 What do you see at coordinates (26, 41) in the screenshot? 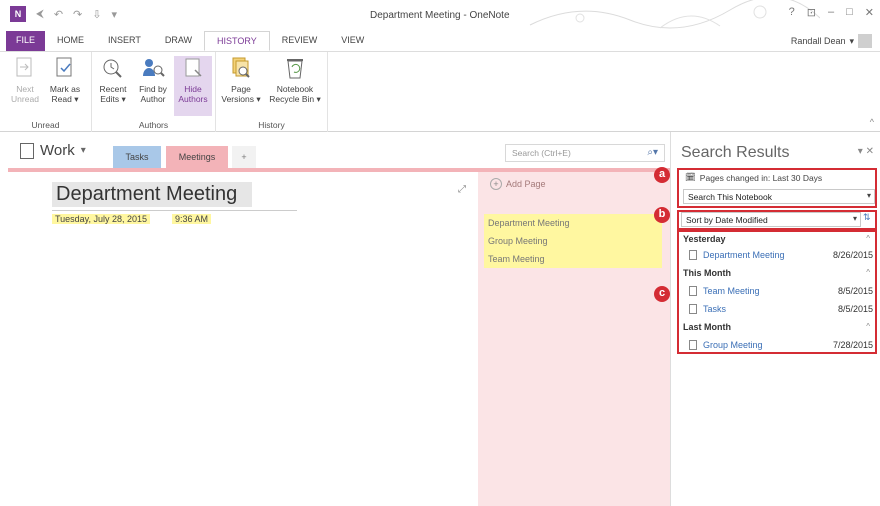
I see `tab-file: FILE` at bounding box center [26, 41].